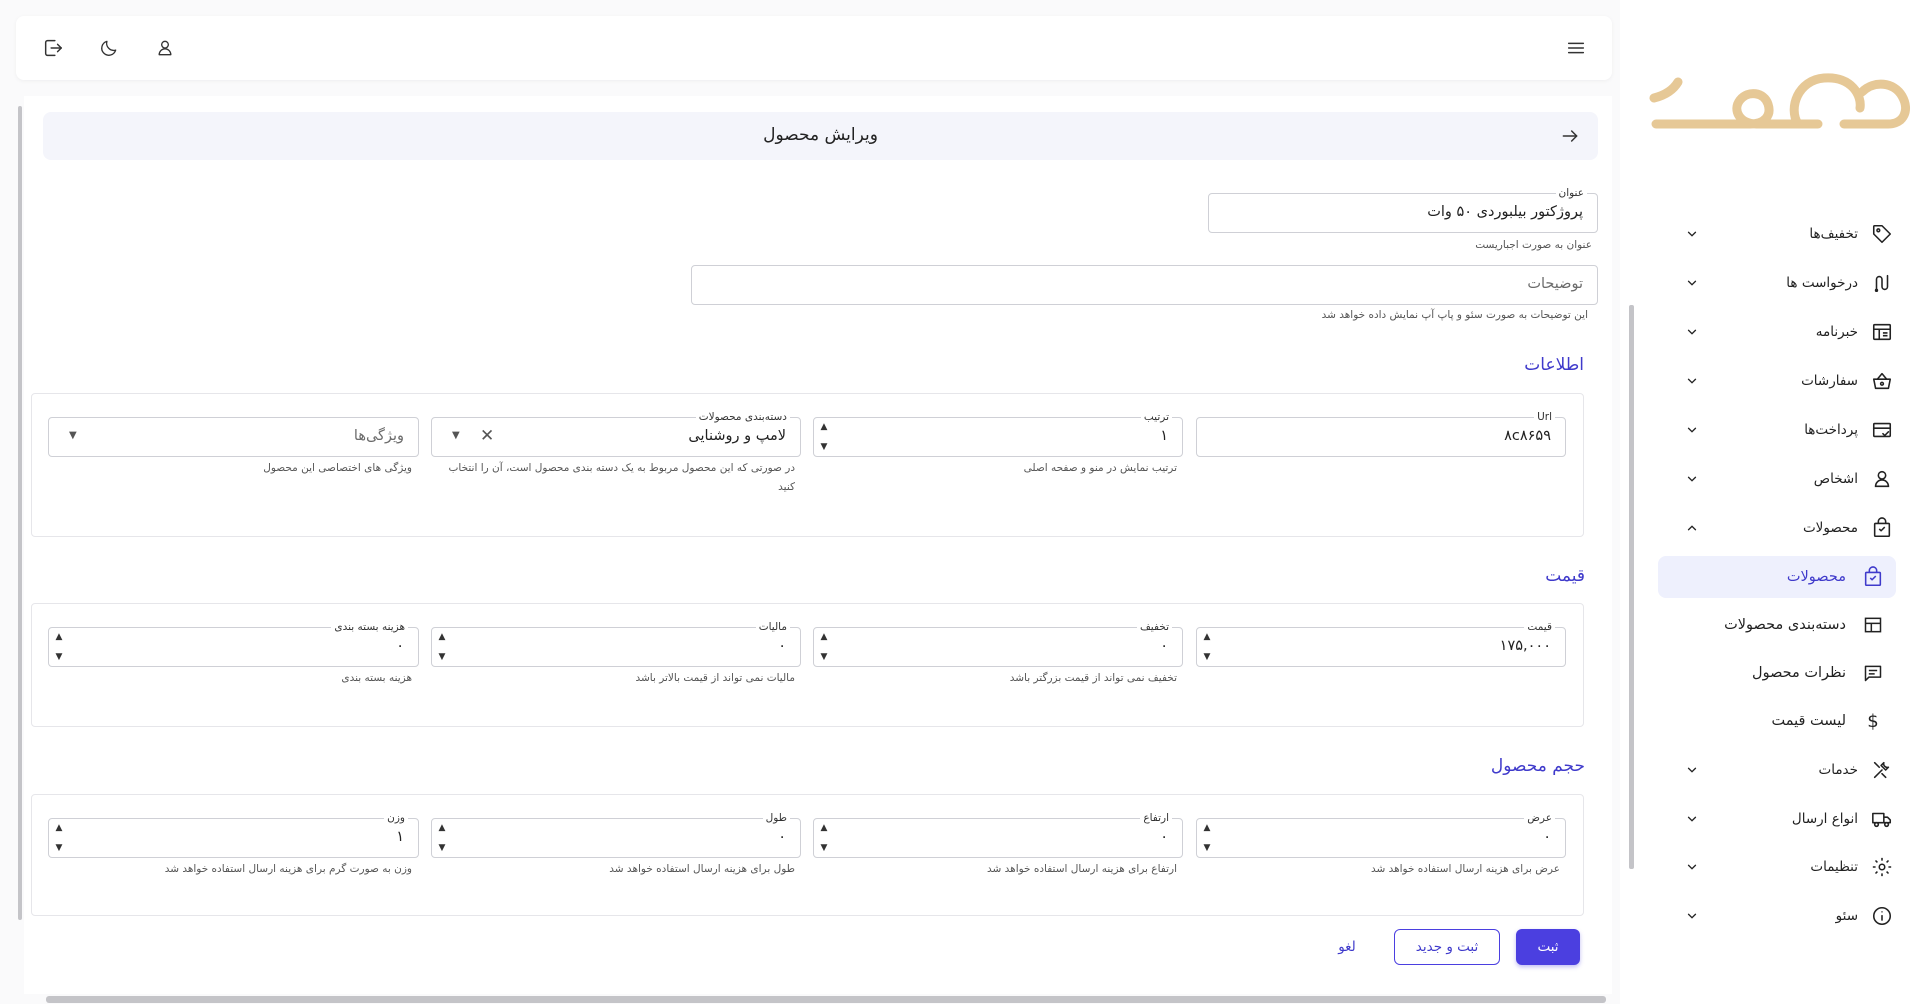 The image size is (1920, 1004). I want to click on logo, so click(1779, 101).